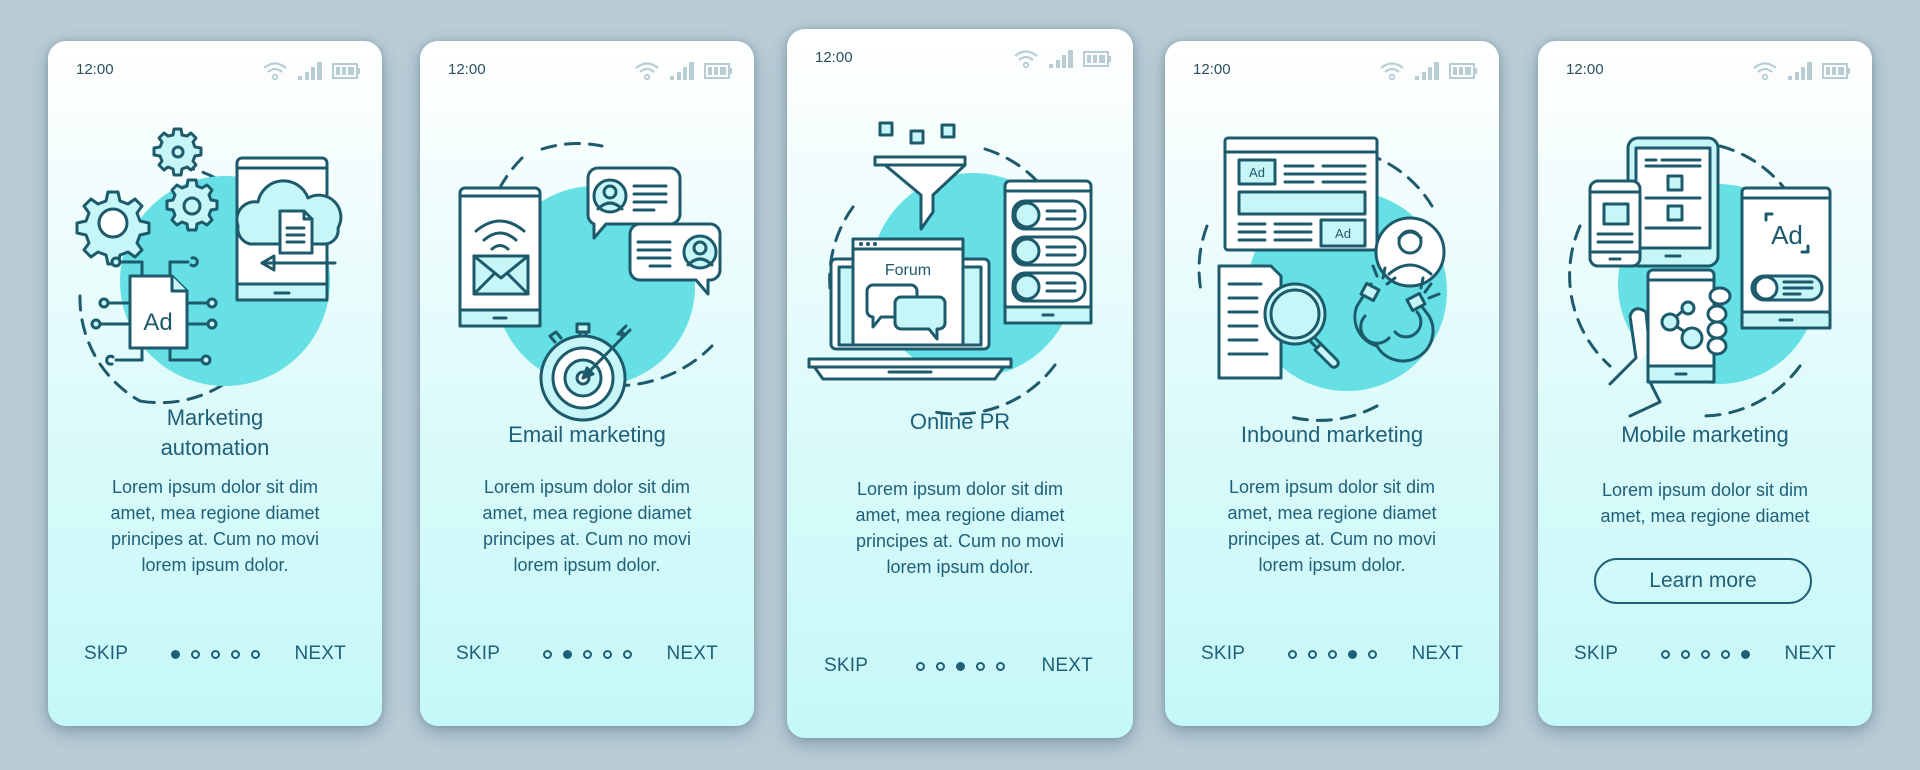 The height and width of the screenshot is (770, 1920). What do you see at coordinates (1048, 252) in the screenshot?
I see `tablet-profiles-icon` at bounding box center [1048, 252].